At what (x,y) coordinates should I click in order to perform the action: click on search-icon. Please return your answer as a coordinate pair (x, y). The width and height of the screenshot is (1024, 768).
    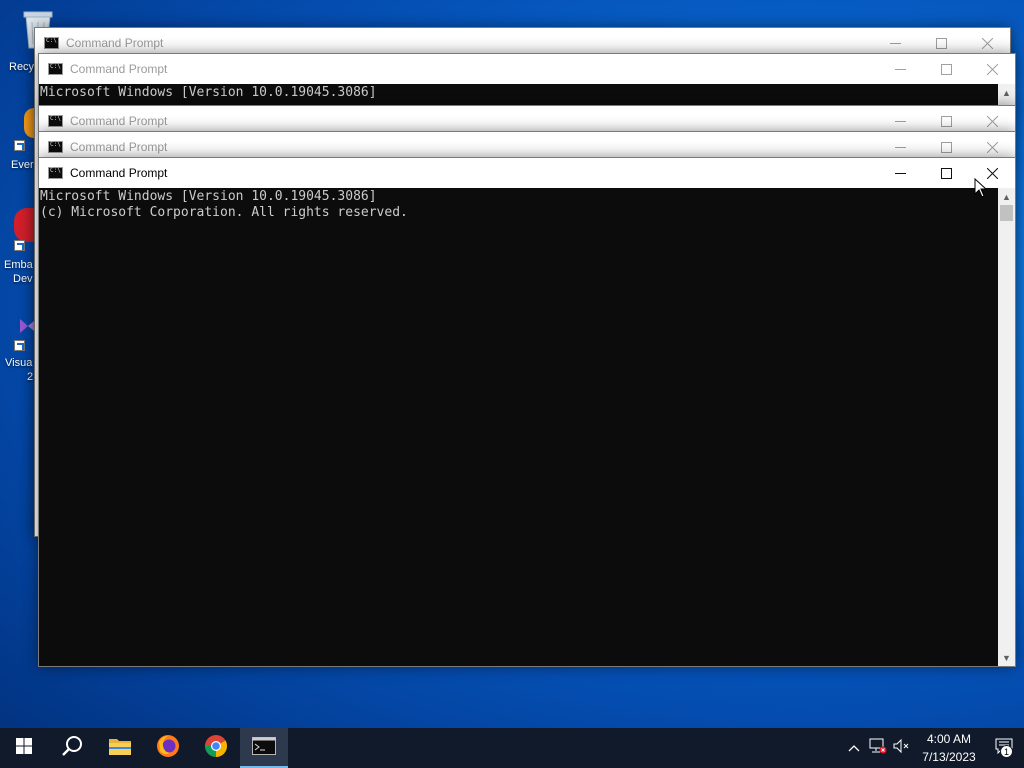
    Looking at the image, I should click on (72, 748).